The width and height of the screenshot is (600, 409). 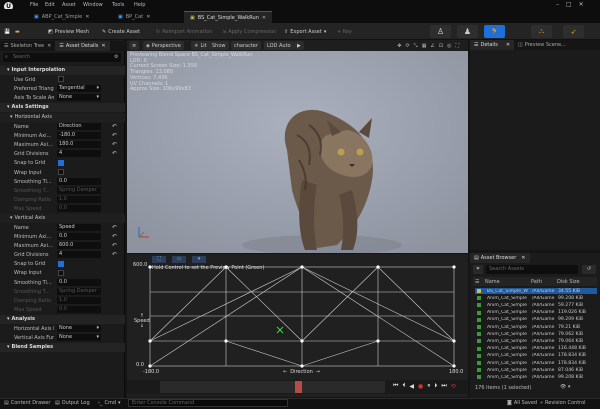 I want to click on property-value-field: 600.0, so click(x=79, y=246).